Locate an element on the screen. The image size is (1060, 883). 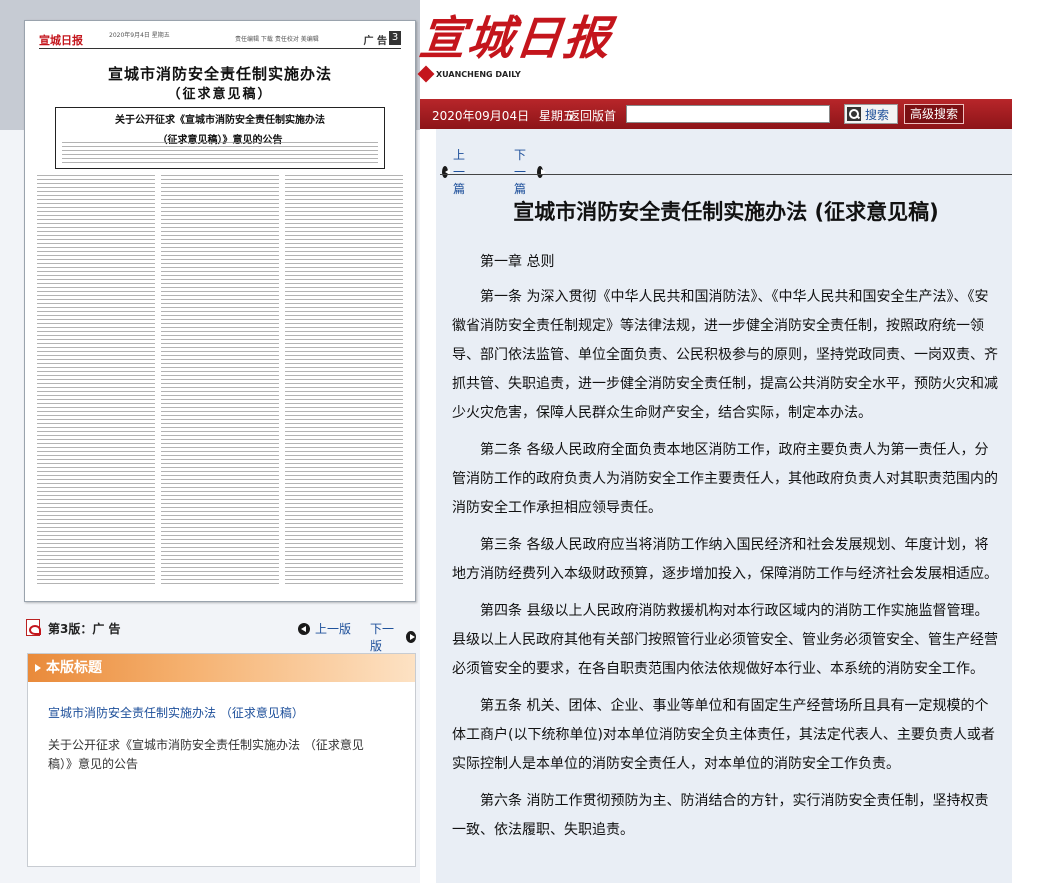
newspaper-logo-sub: XUANCHENG DAILY is located at coordinates (469, 74).